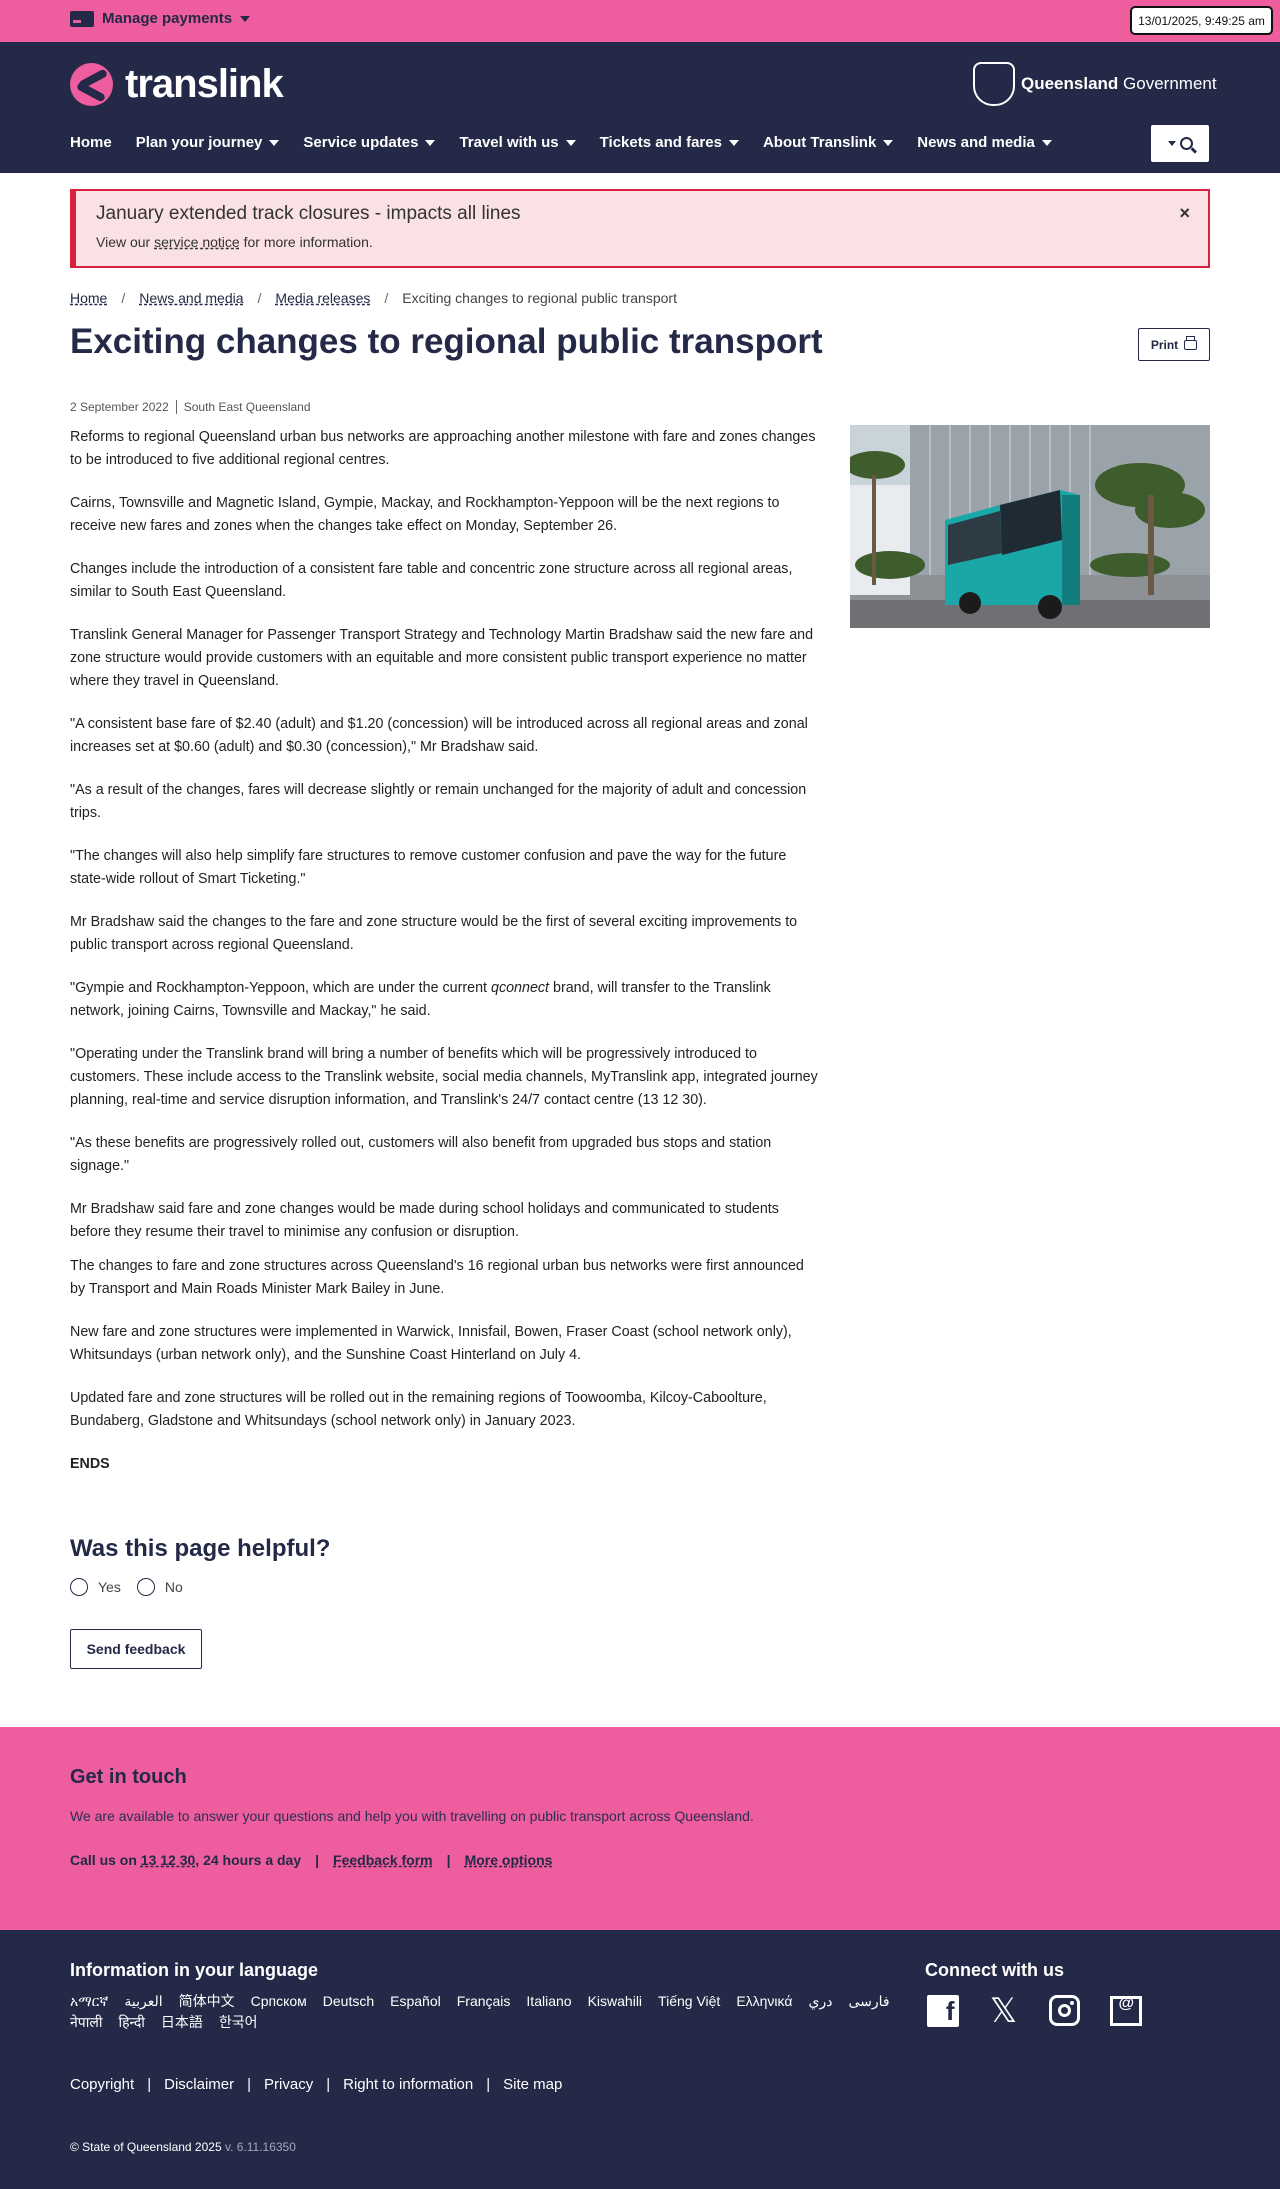 The image size is (1280, 2189). What do you see at coordinates (689, 2001) in the screenshot?
I see `language-link: Tiếng Việt` at bounding box center [689, 2001].